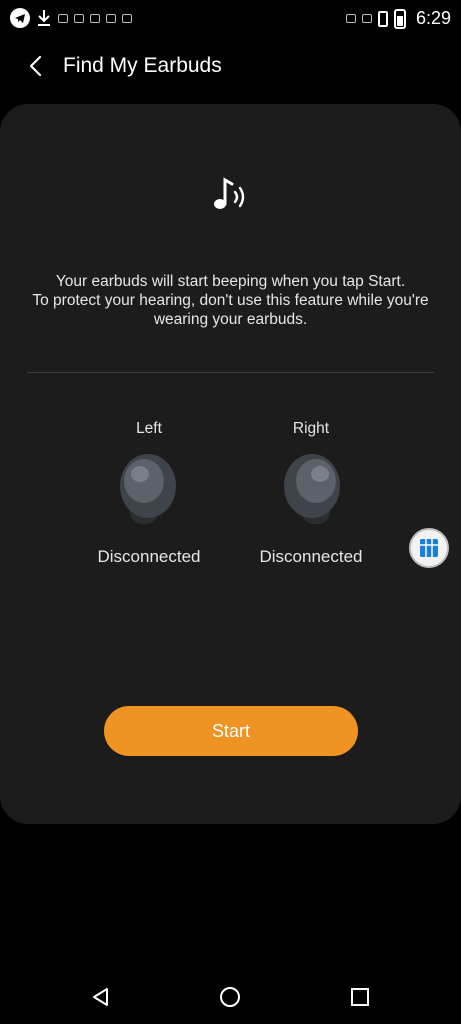 This screenshot has width=461, height=1024. I want to click on floating-action-button, so click(429, 548).